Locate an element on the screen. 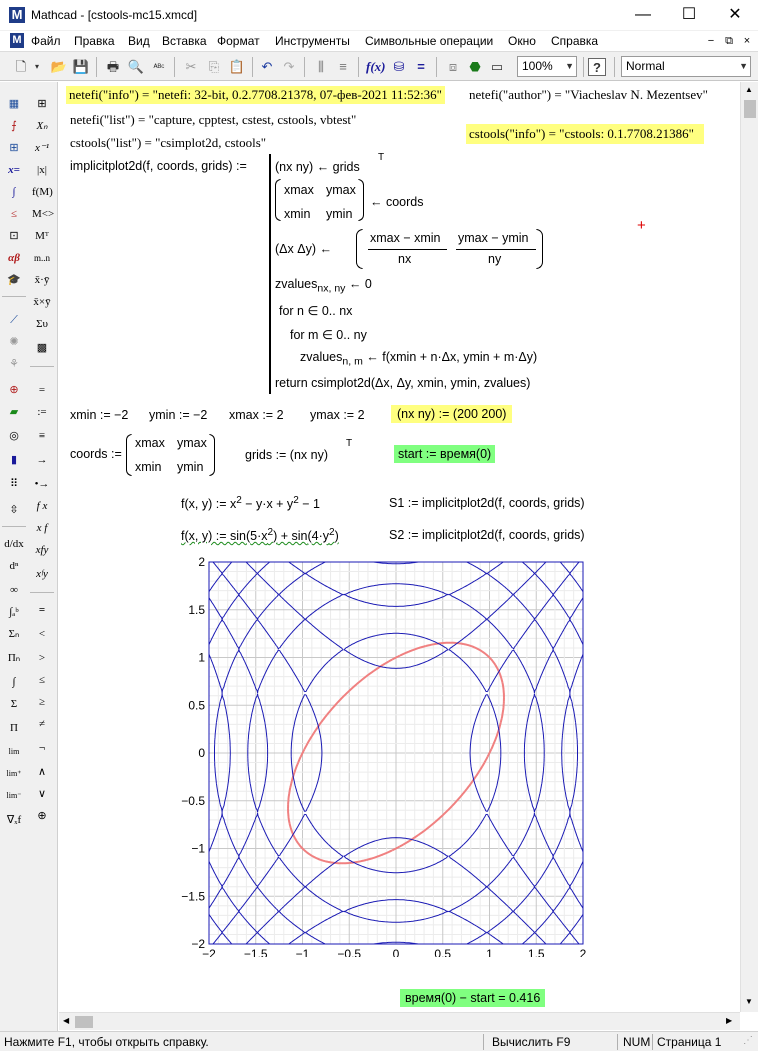  open-folder-icon: 📂 is located at coordinates (59, 67).